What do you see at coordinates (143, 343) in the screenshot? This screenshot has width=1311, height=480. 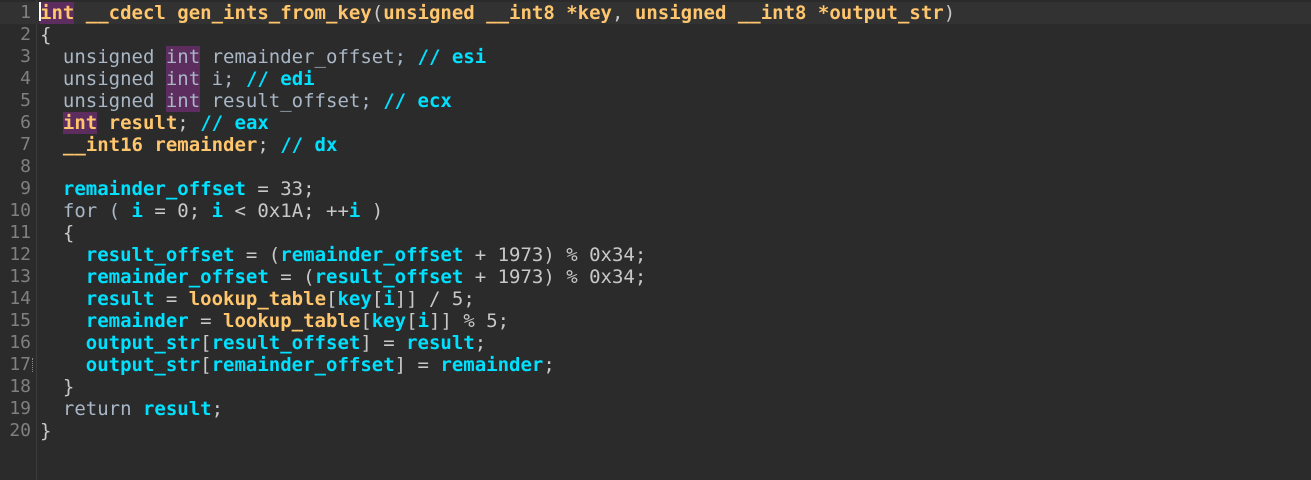 I see `code-token: output_str` at bounding box center [143, 343].